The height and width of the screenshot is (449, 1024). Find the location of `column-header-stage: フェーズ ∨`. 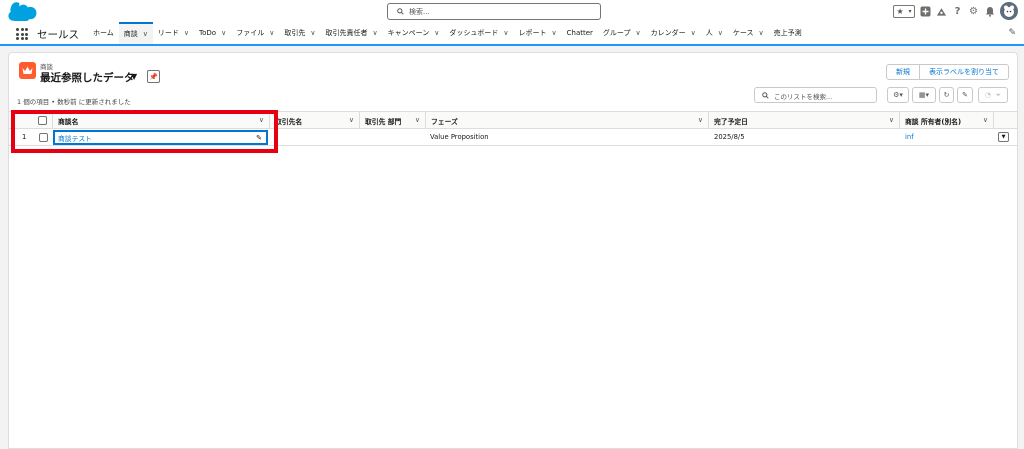

column-header-stage: フェーズ ∨ is located at coordinates (567, 120).